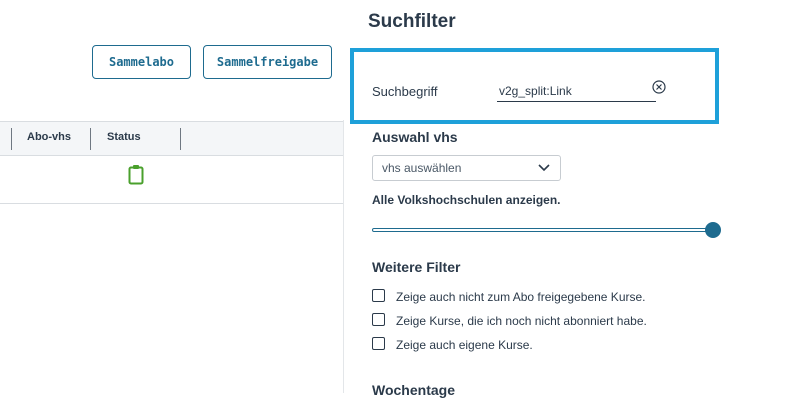 The width and height of the screenshot is (786, 398). Describe the element at coordinates (378, 295) in the screenshot. I see `checkbox-include-unreleased` at that location.